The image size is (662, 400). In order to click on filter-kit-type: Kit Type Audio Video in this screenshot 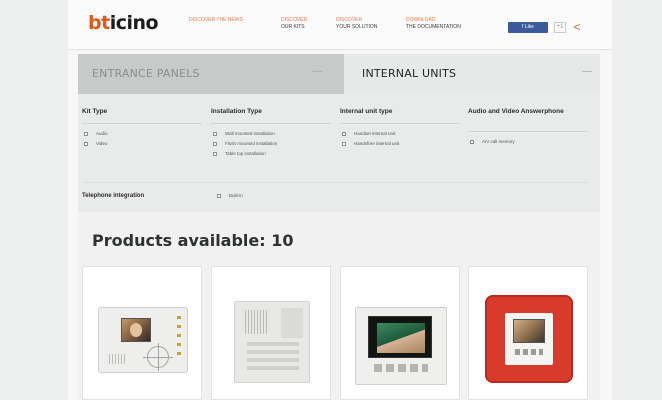, I will do `click(142, 128)`.